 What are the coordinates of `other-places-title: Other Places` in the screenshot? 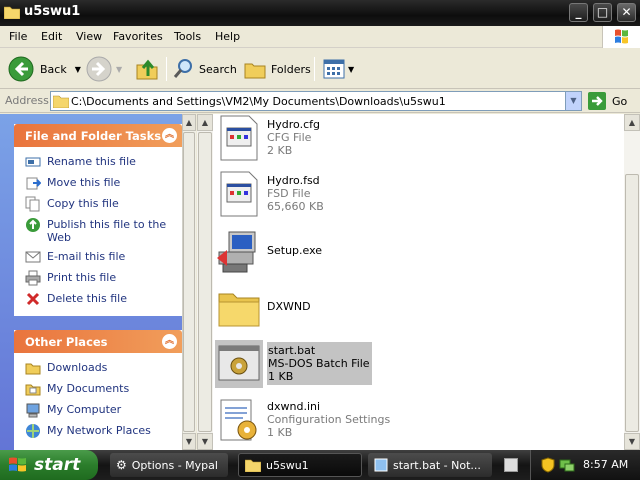 It's located at (66, 342).